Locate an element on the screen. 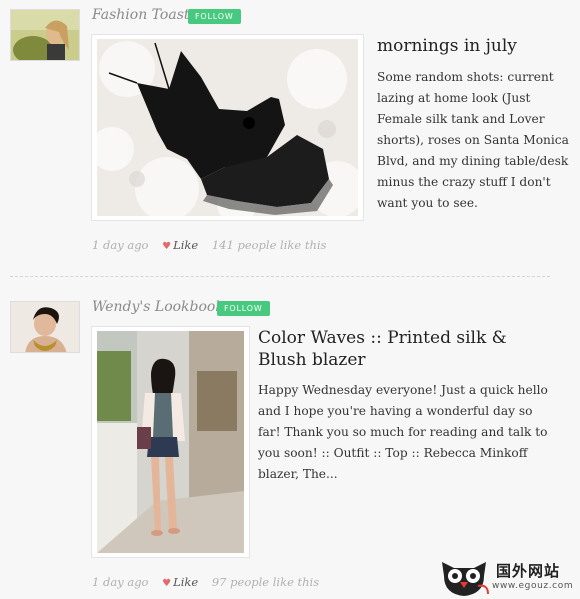 The image size is (580, 599). watermark-url: www.egouz.com is located at coordinates (533, 586).